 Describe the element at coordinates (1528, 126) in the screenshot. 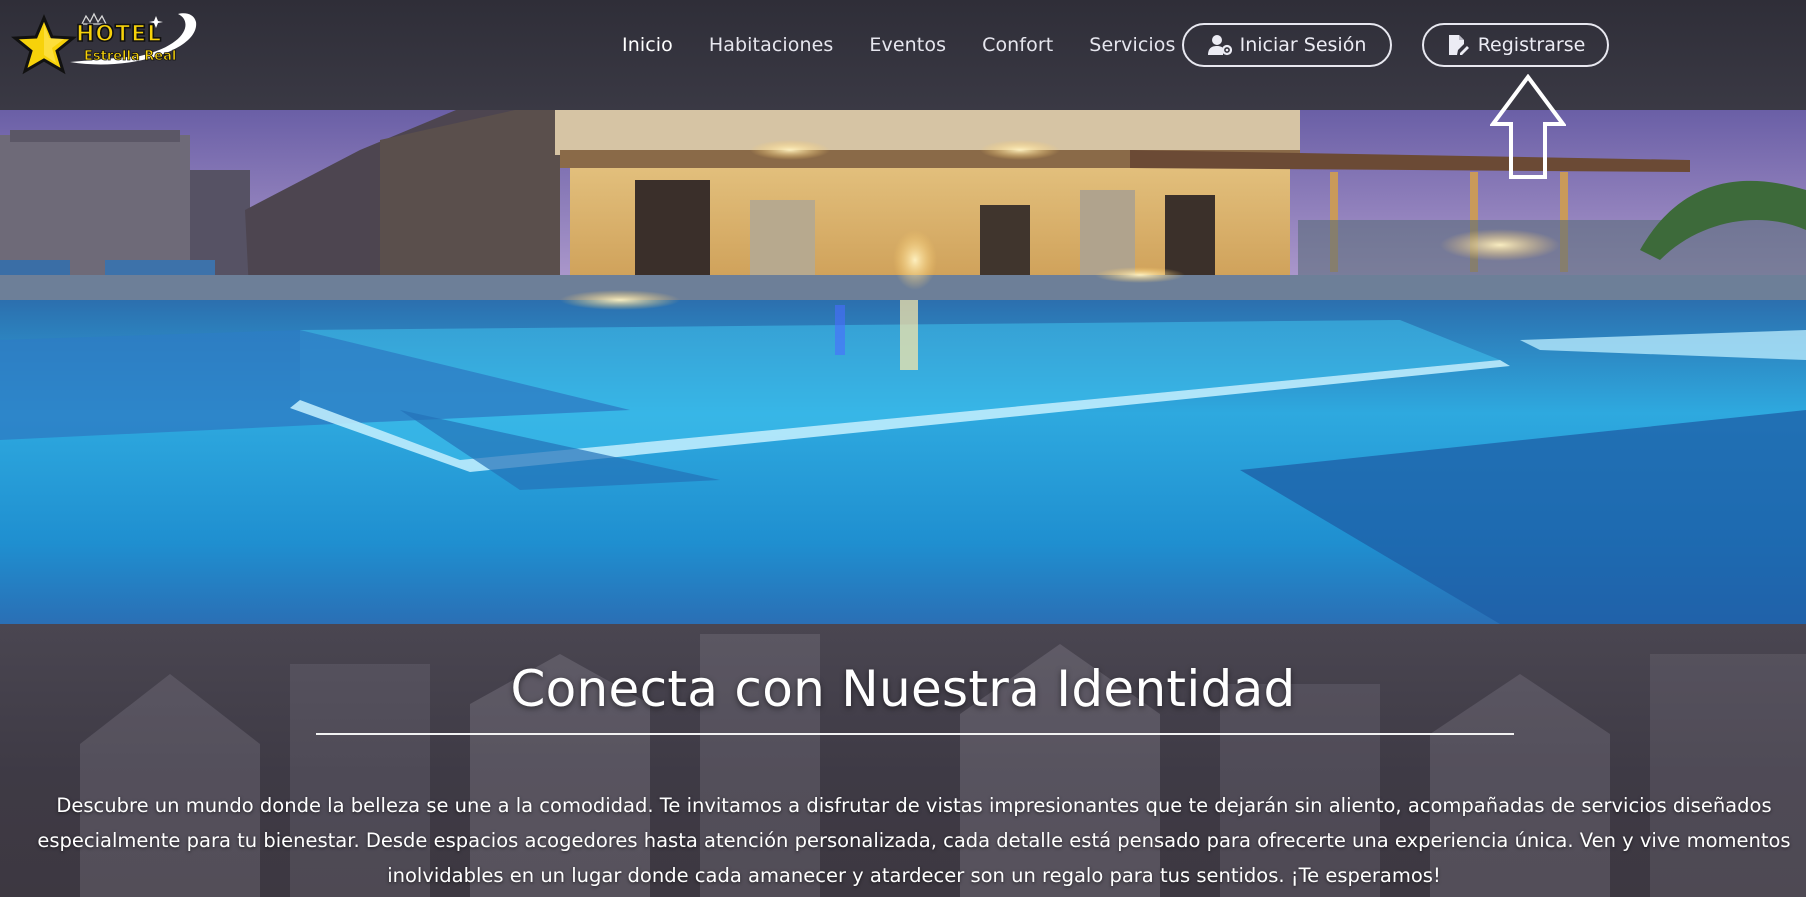

I see `up-arrow-icon` at that location.